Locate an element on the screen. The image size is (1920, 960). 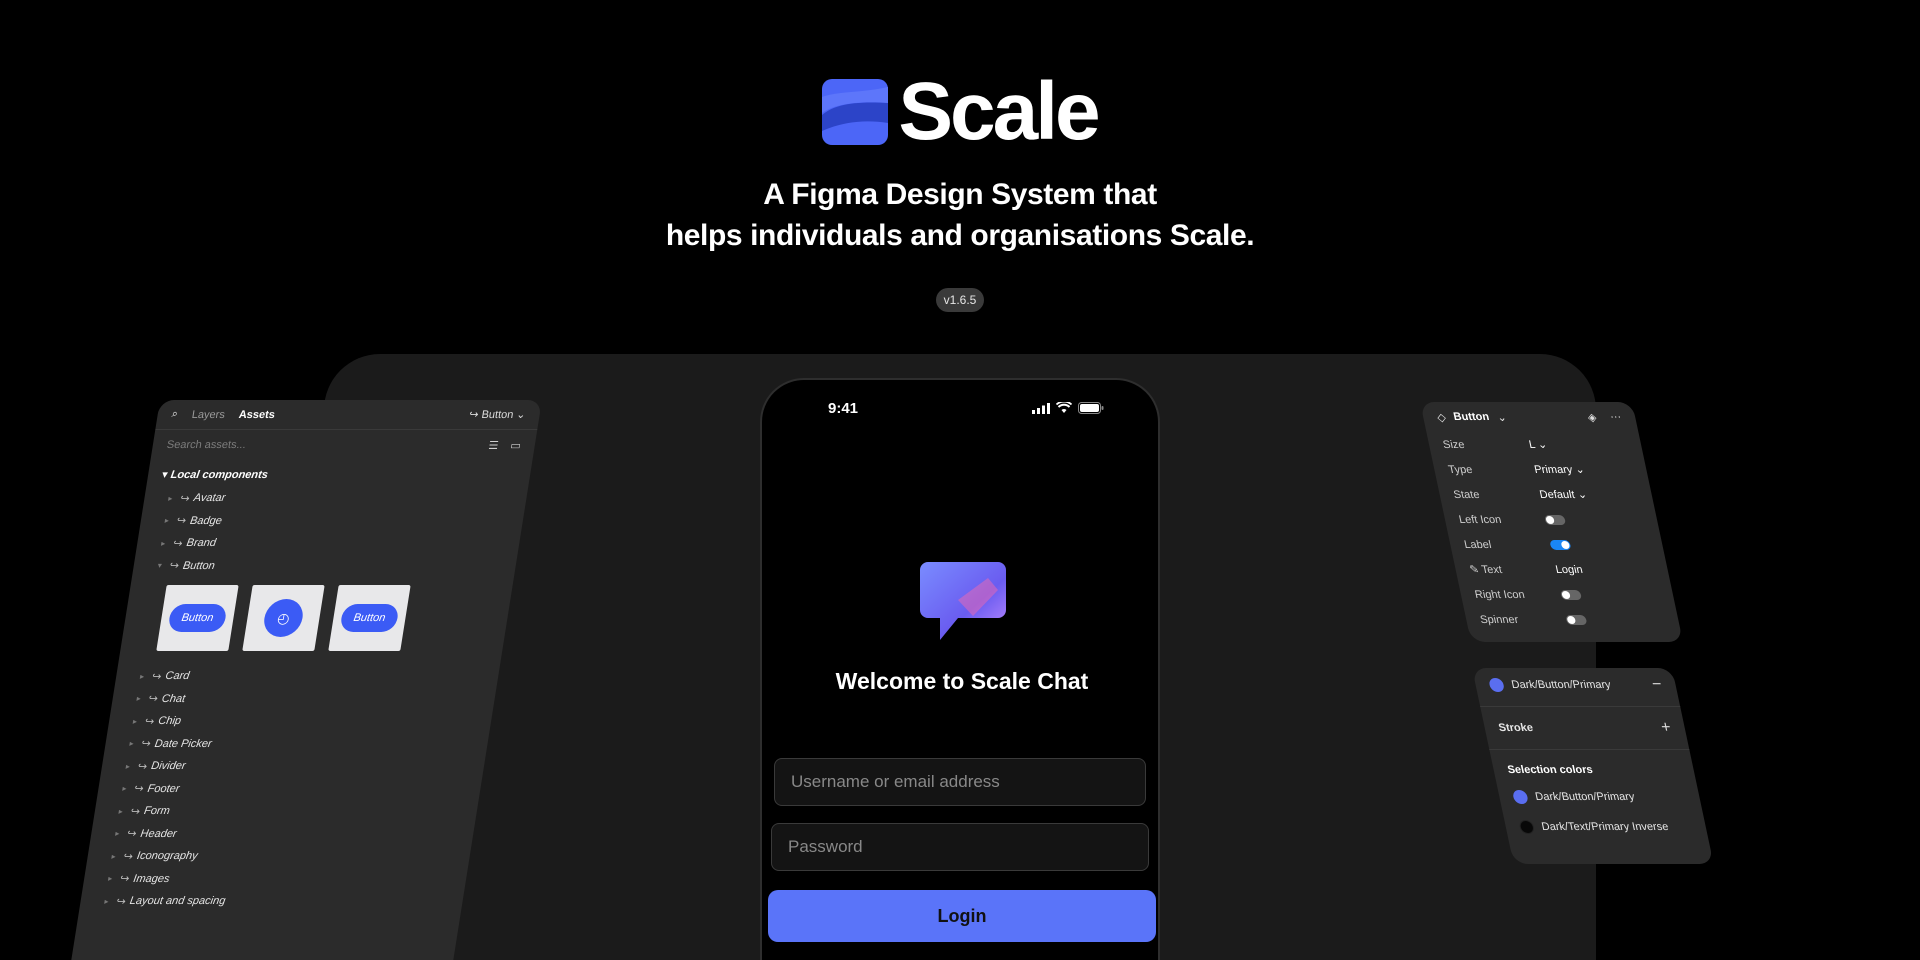
login-button: Login is located at coordinates (962, 916).